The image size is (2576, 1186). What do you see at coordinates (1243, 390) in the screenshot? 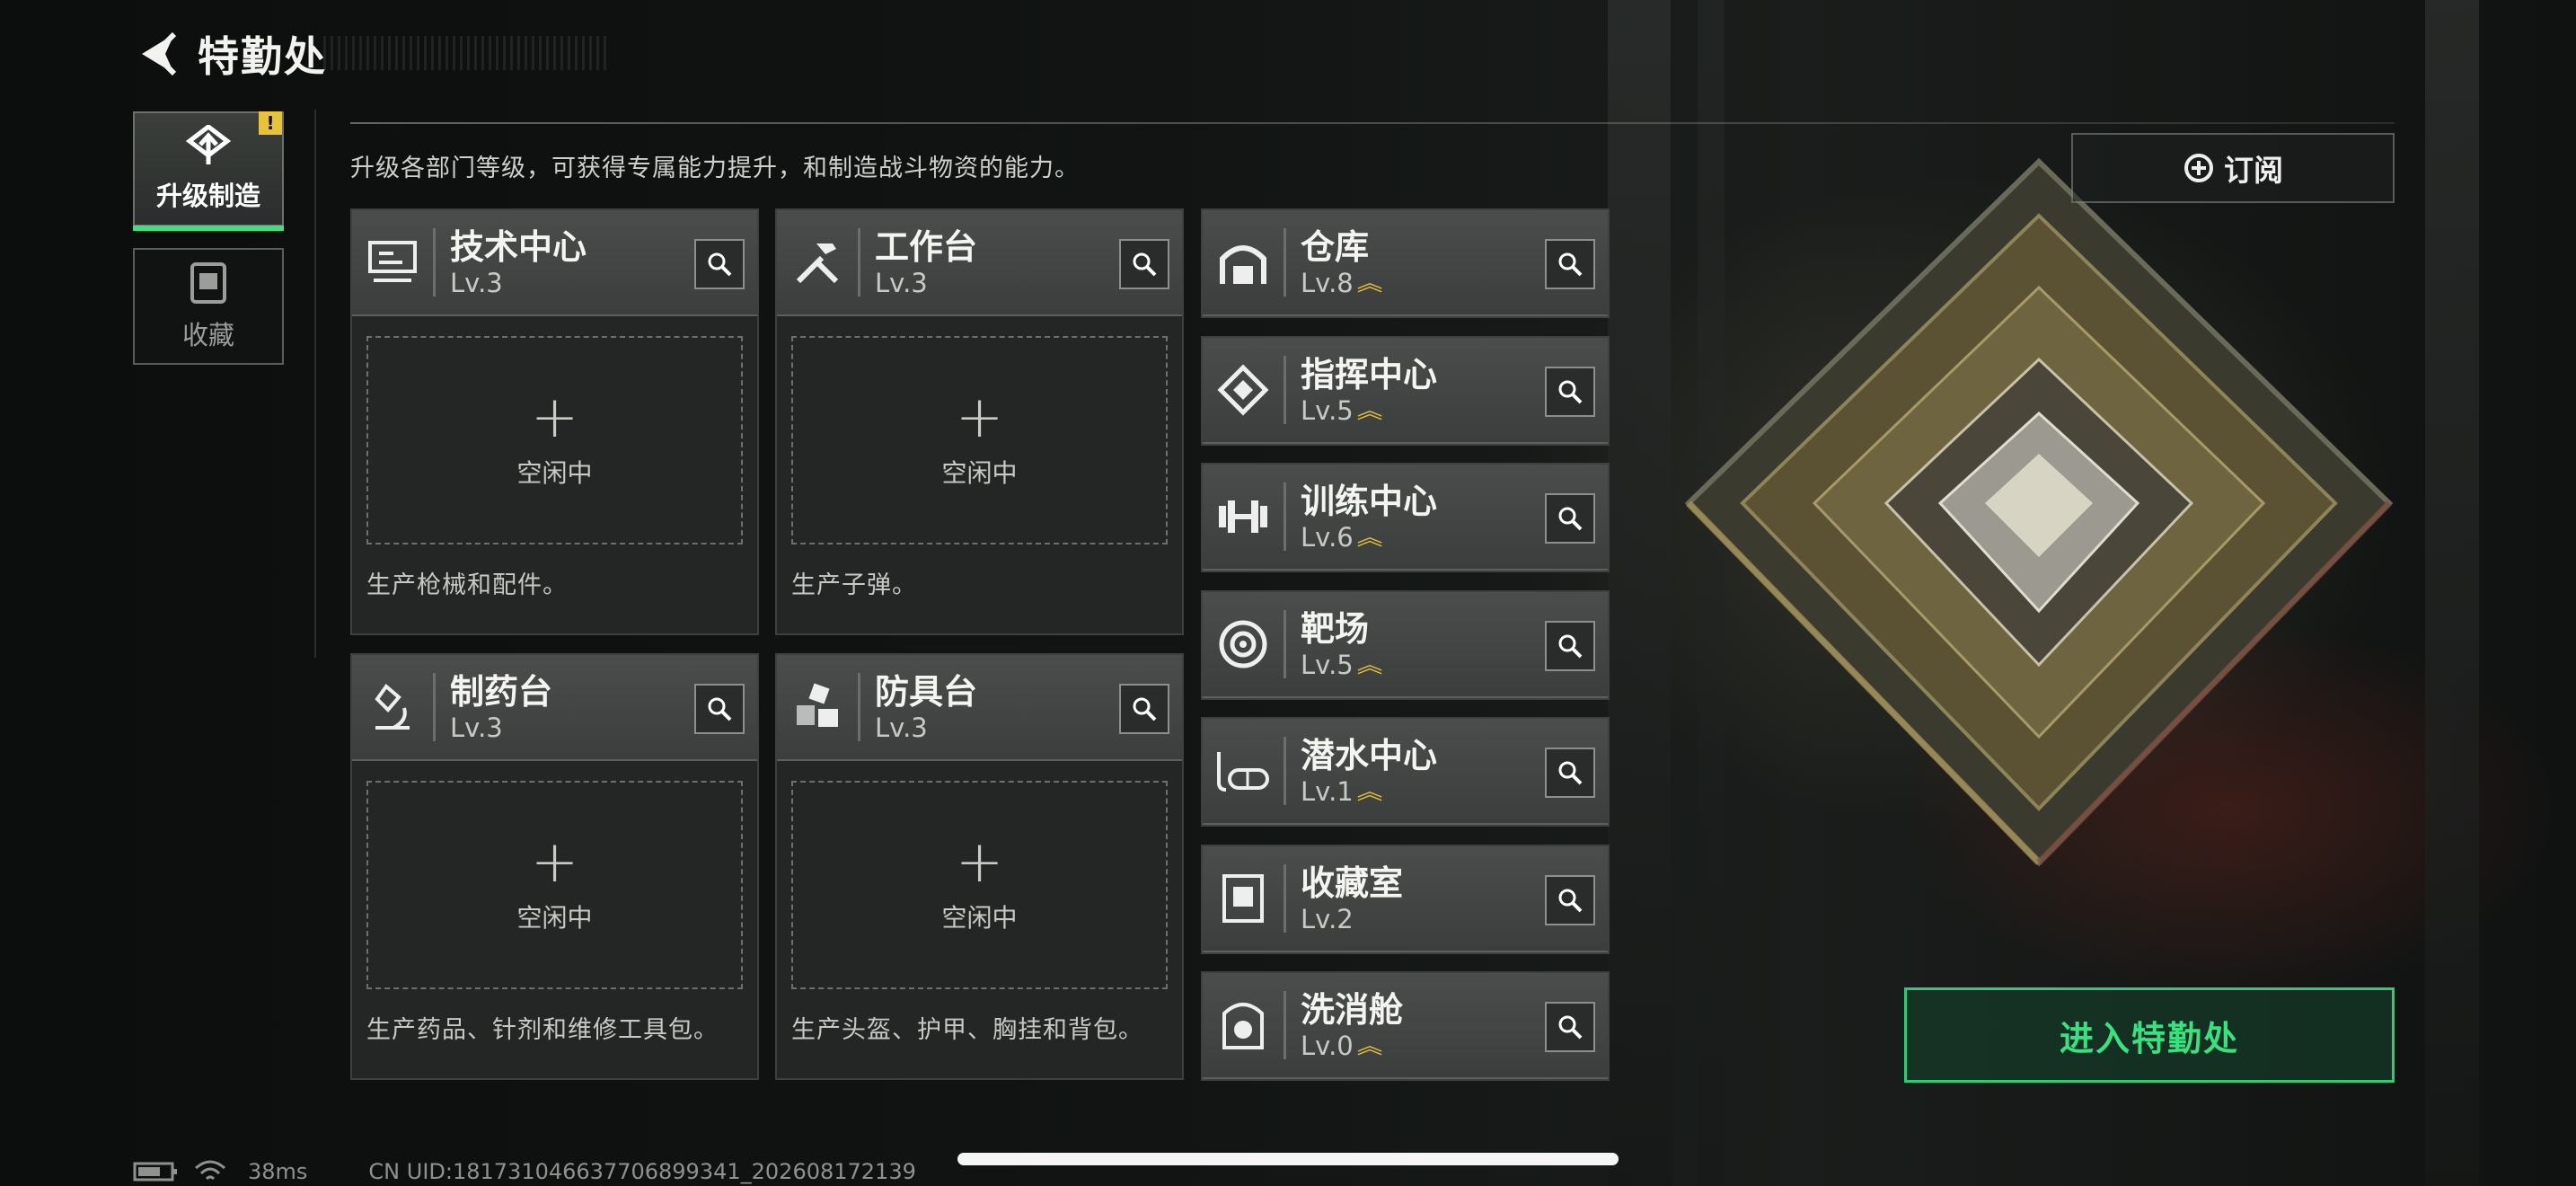
I see `command-center-icon` at bounding box center [1243, 390].